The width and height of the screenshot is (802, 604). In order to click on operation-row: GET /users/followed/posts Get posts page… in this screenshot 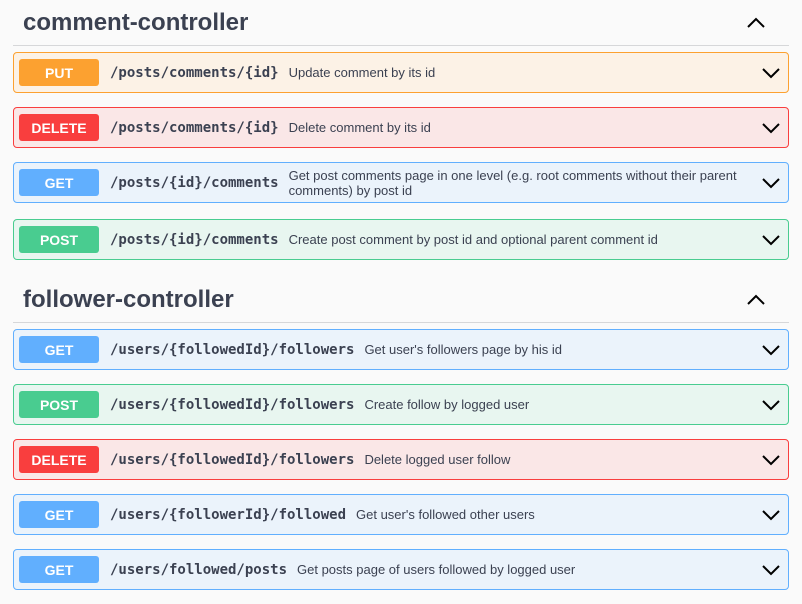, I will do `click(401, 569)`.